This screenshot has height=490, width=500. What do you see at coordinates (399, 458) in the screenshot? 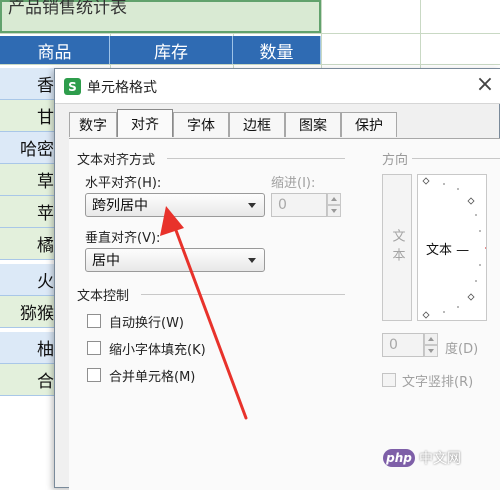
I see `php-logo: php` at bounding box center [399, 458].